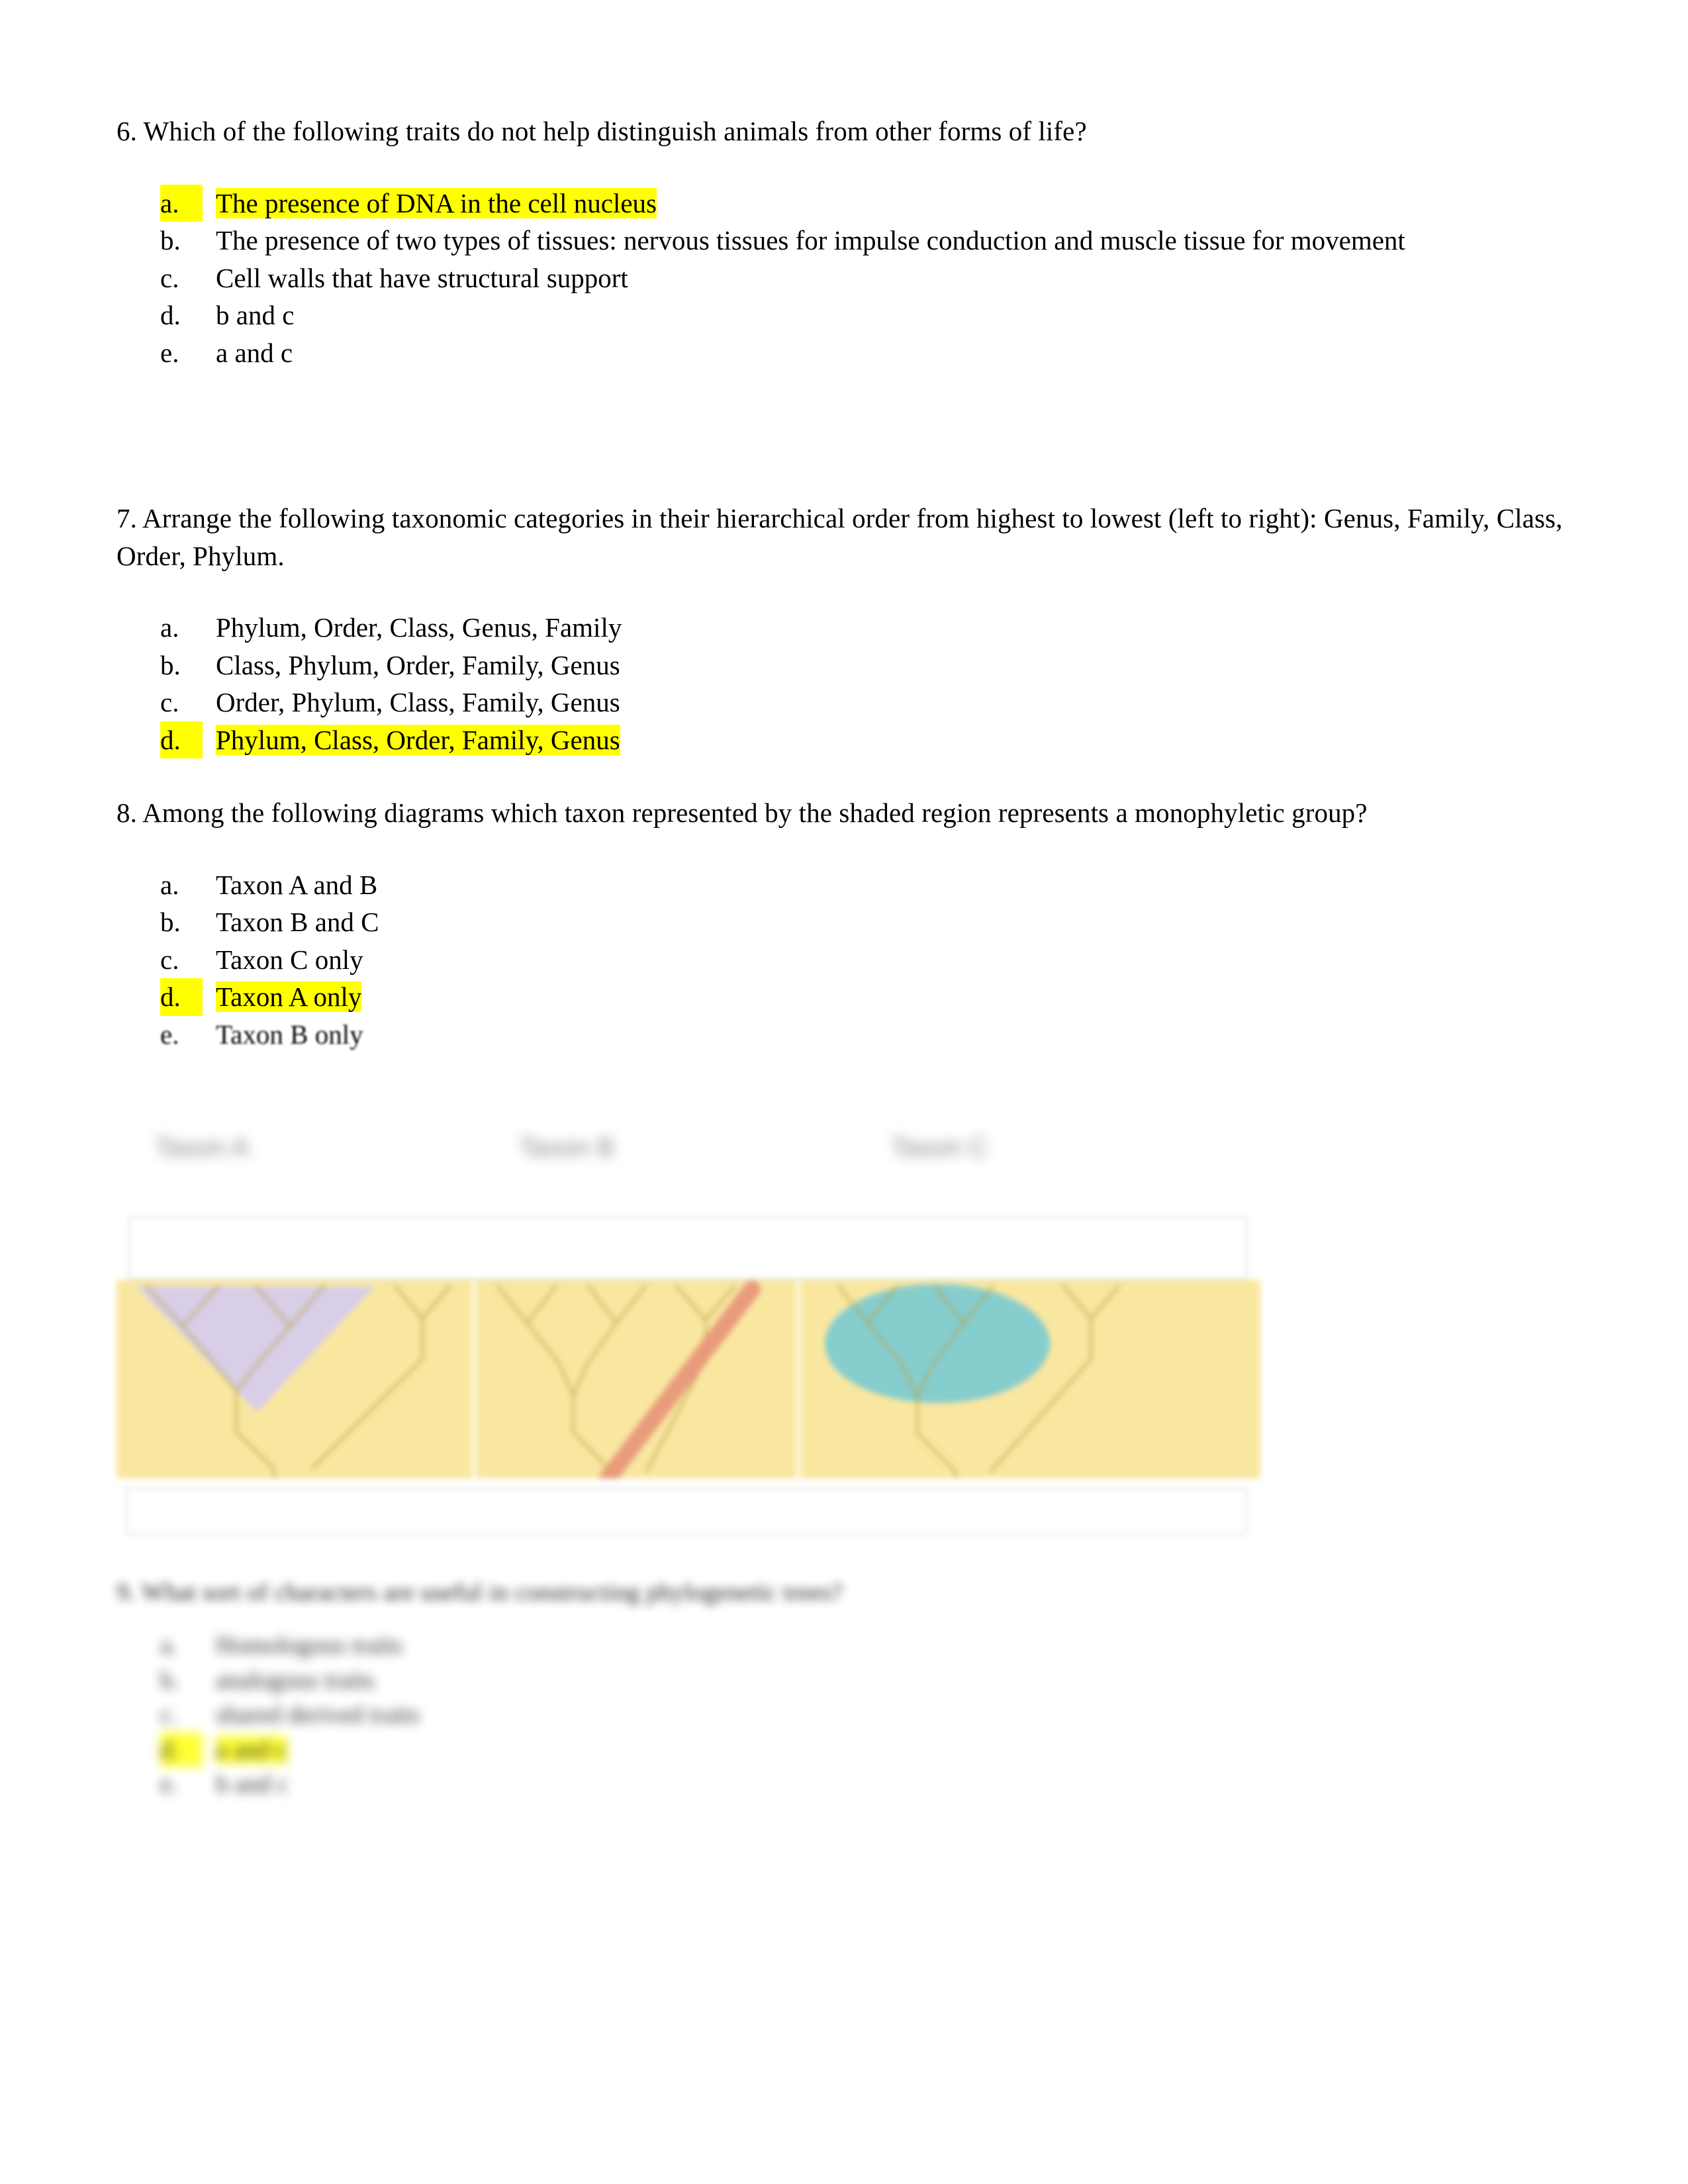  I want to click on option-text: Taxon B only, so click(289, 1034).